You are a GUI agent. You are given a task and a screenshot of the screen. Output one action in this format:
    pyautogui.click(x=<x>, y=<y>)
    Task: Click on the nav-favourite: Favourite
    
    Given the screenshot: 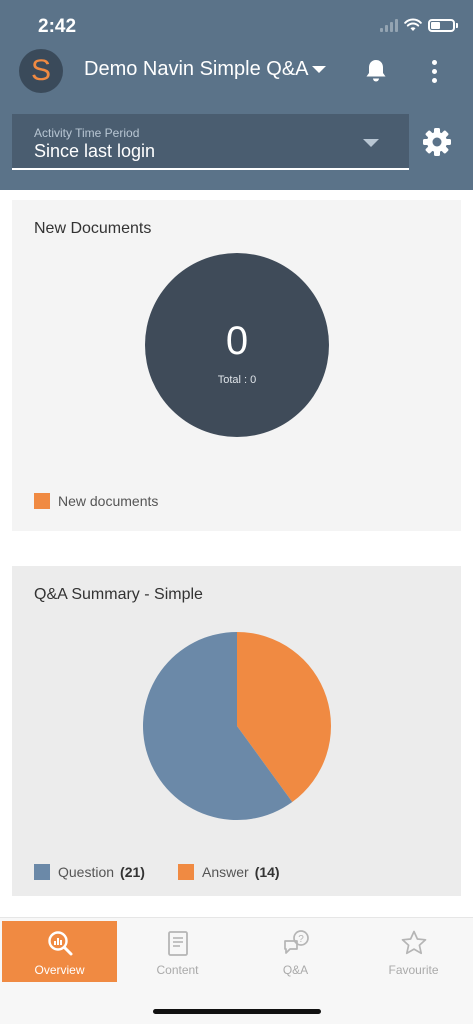 What is the action you would take?
    pyautogui.click(x=413, y=951)
    